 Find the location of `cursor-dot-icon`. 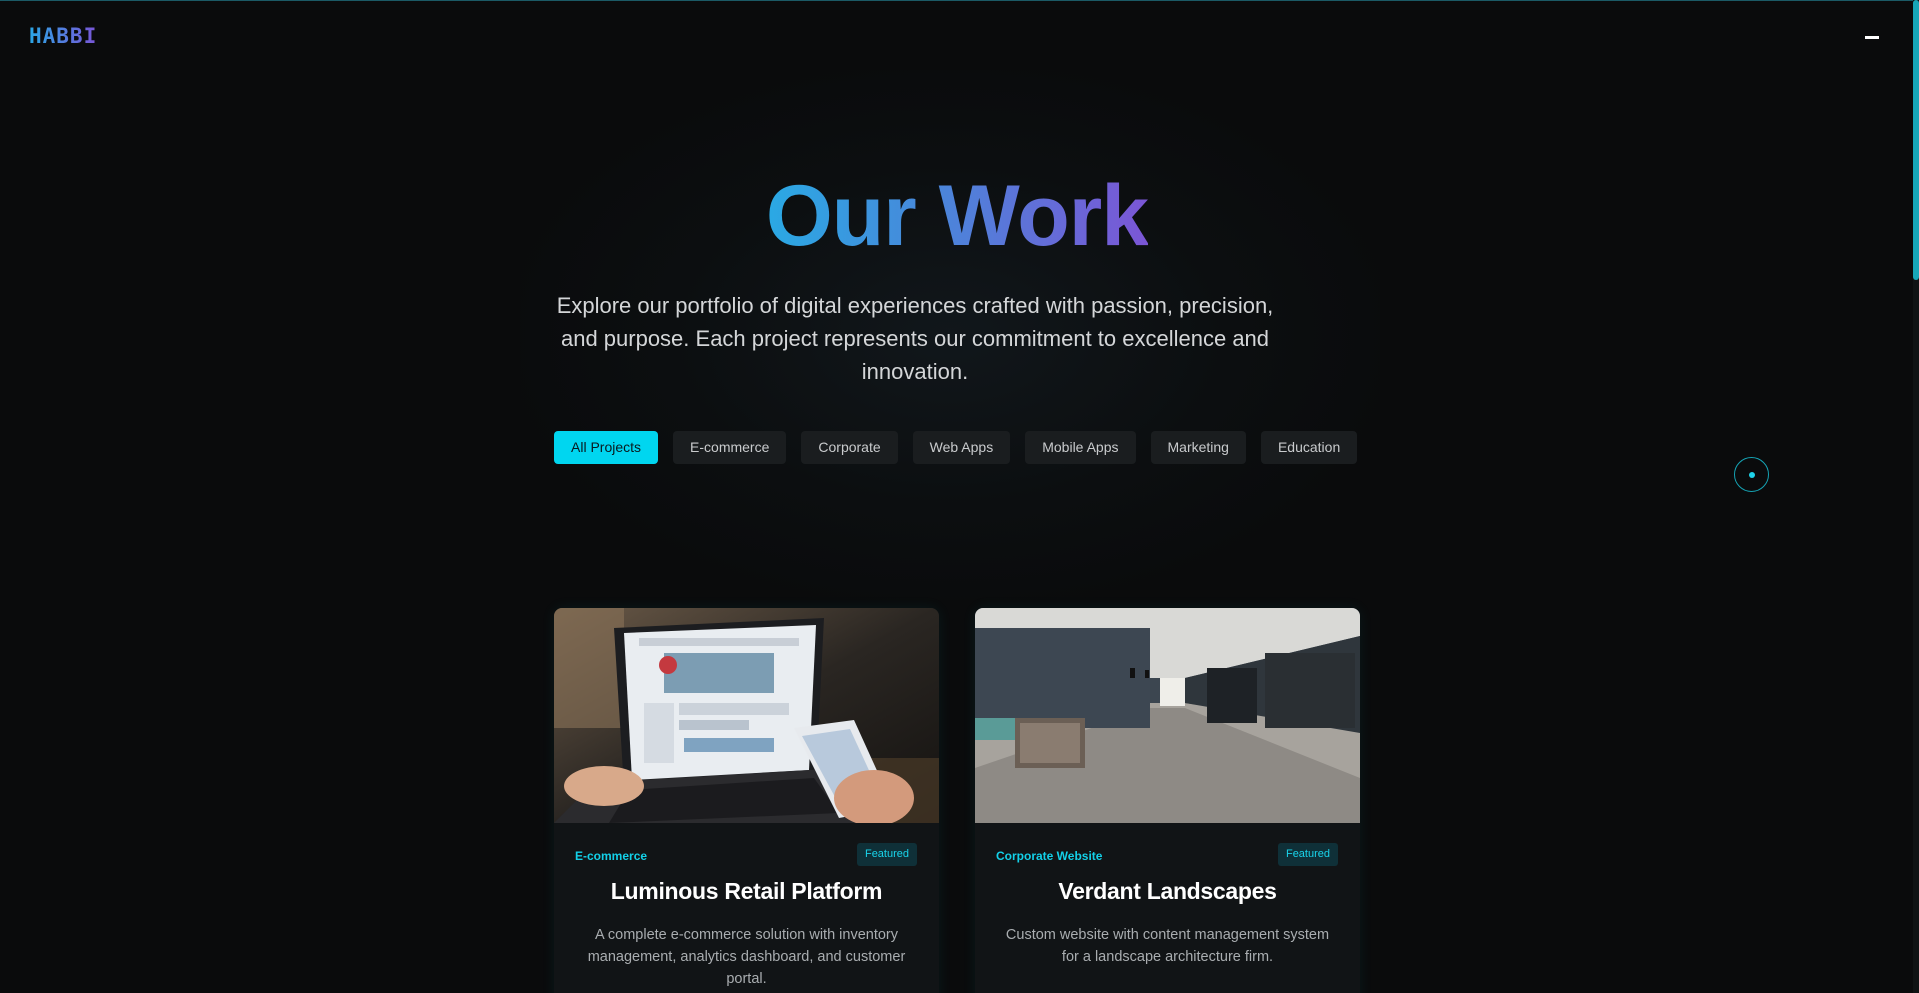

cursor-dot-icon is located at coordinates (1752, 475).